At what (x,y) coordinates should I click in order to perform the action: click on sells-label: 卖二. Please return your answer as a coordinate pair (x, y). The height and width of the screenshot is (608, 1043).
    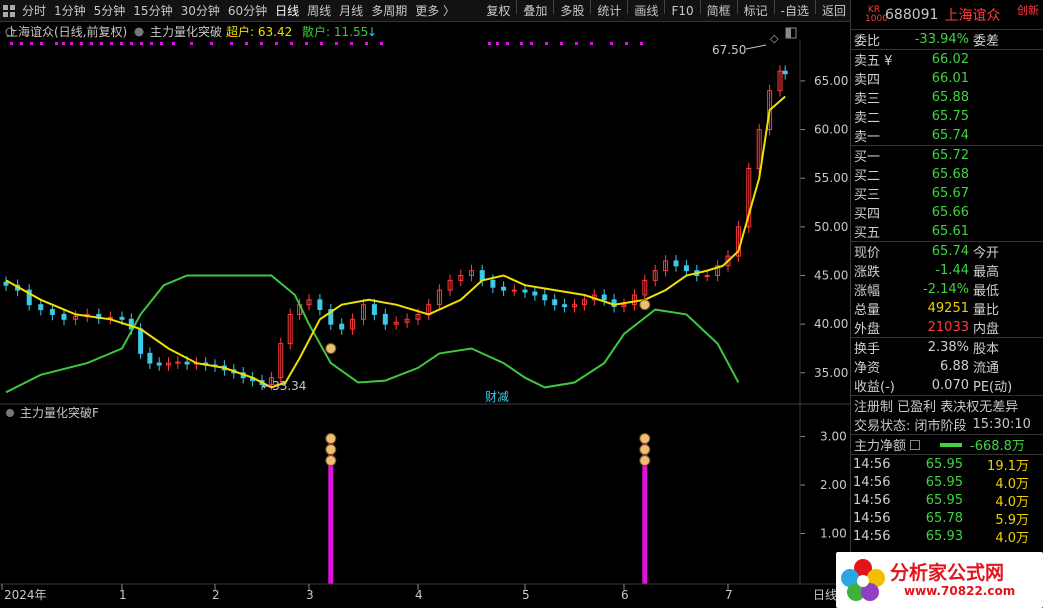
    Looking at the image, I should click on (867, 118).